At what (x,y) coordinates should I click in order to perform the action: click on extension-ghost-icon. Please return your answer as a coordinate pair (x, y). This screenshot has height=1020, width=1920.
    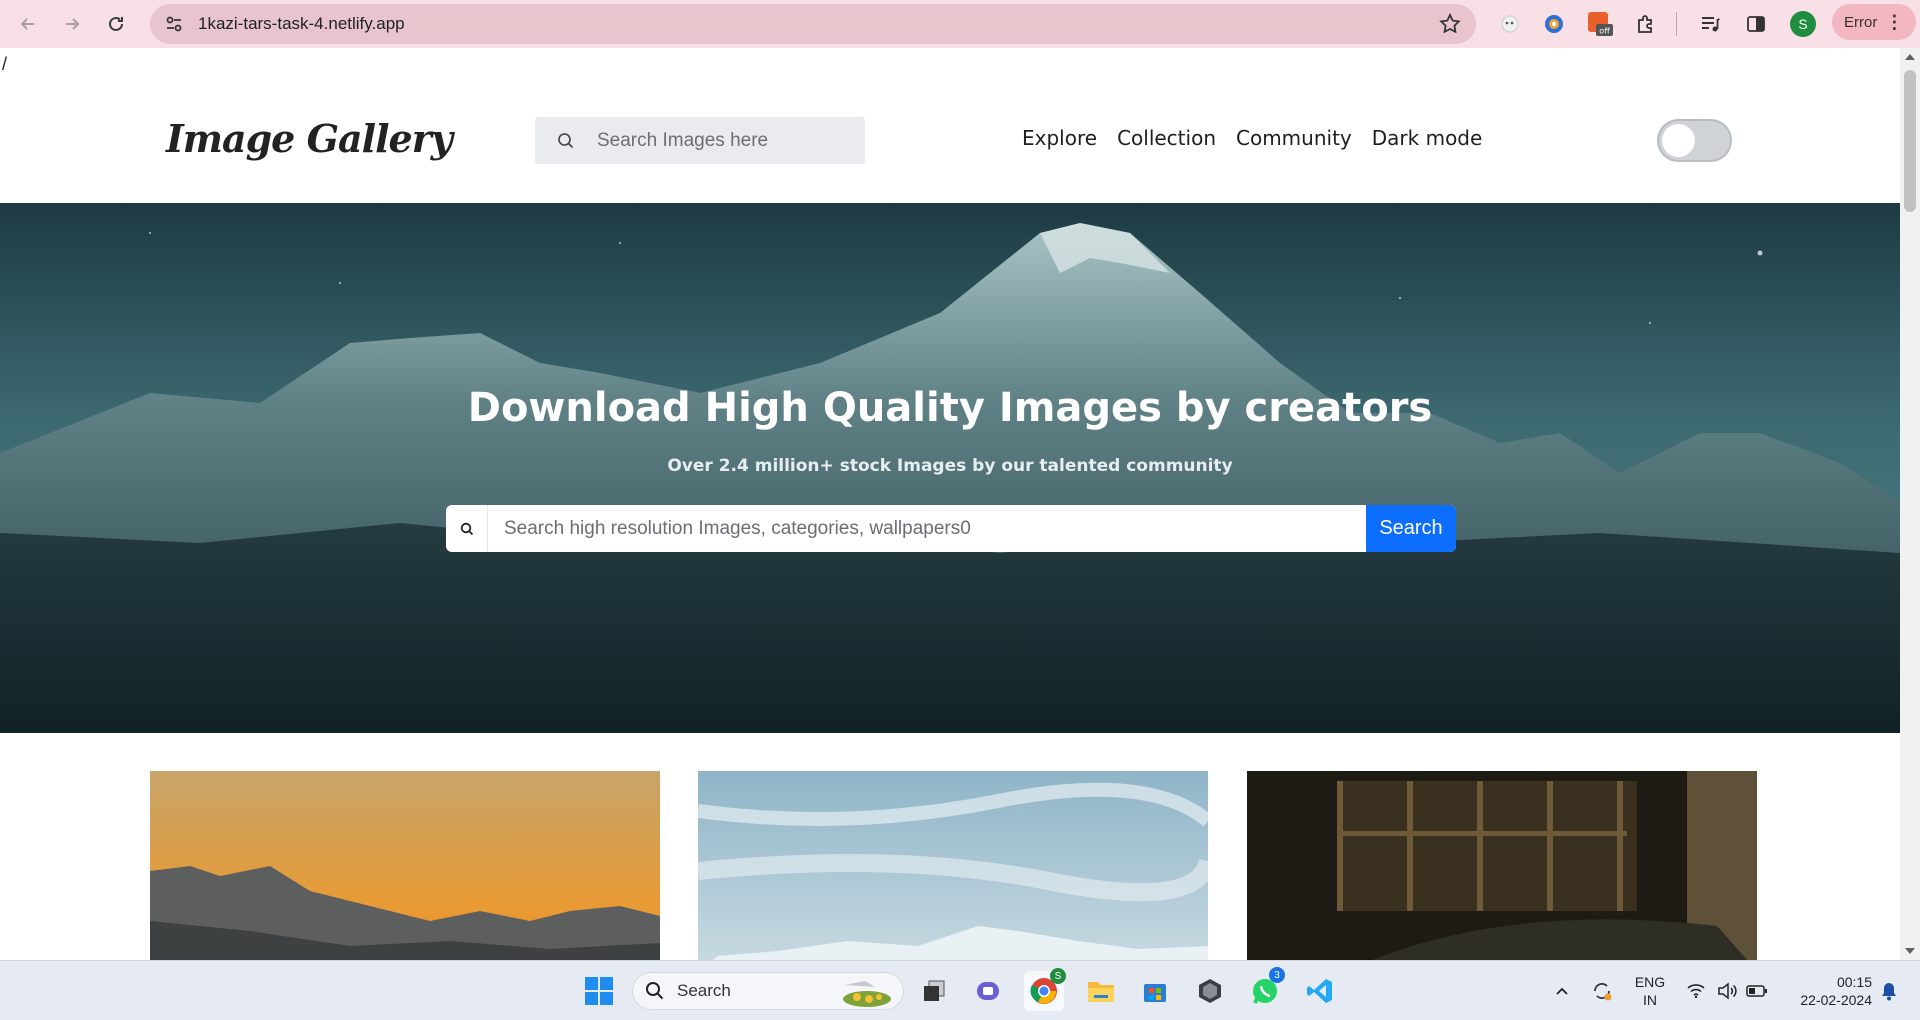
    Looking at the image, I should click on (1510, 24).